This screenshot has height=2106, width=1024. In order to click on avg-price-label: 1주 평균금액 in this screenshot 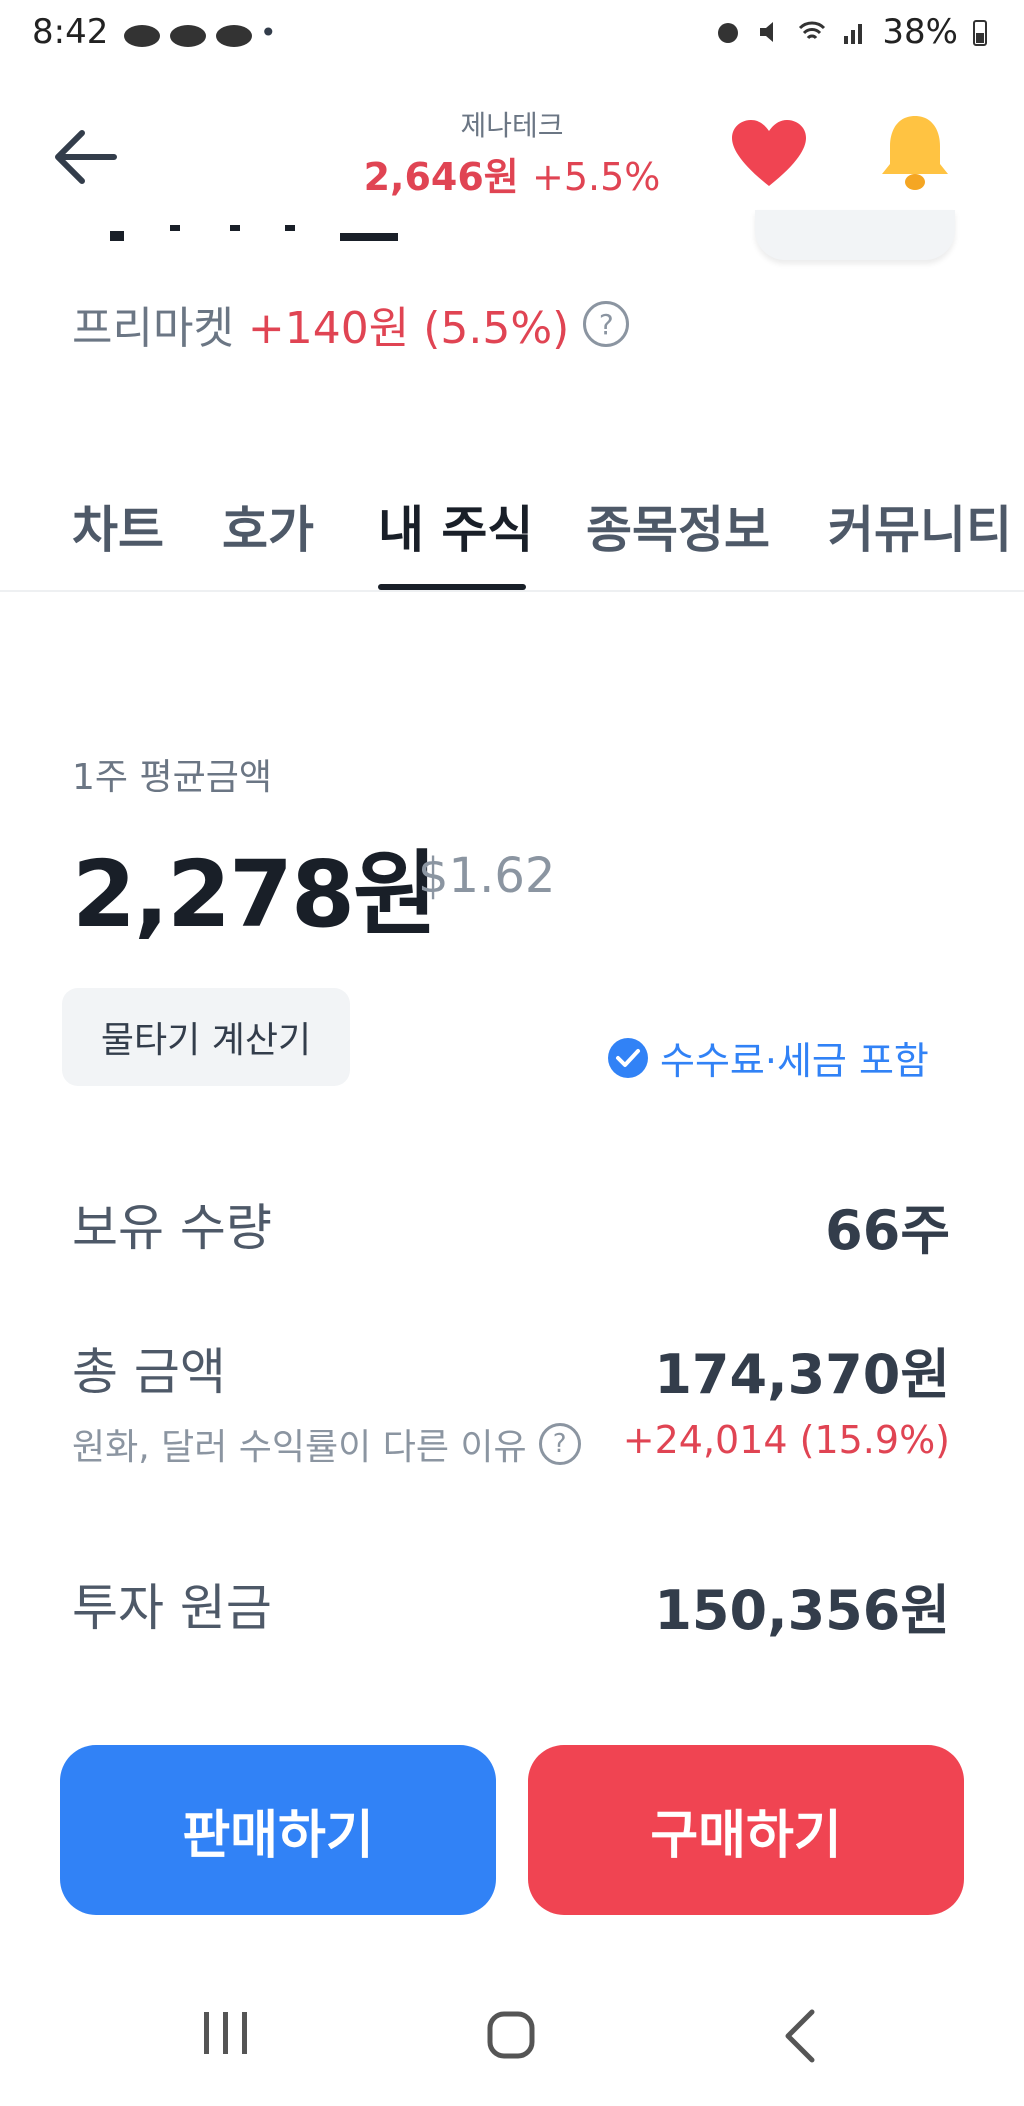, I will do `click(172, 777)`.